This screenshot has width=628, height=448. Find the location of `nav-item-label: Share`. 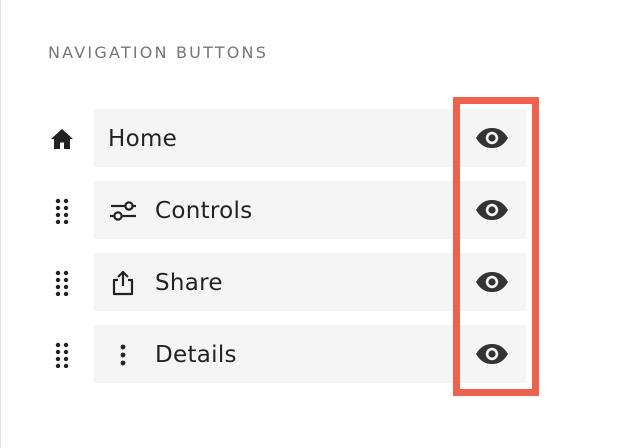

nav-item-label: Share is located at coordinates (189, 283).